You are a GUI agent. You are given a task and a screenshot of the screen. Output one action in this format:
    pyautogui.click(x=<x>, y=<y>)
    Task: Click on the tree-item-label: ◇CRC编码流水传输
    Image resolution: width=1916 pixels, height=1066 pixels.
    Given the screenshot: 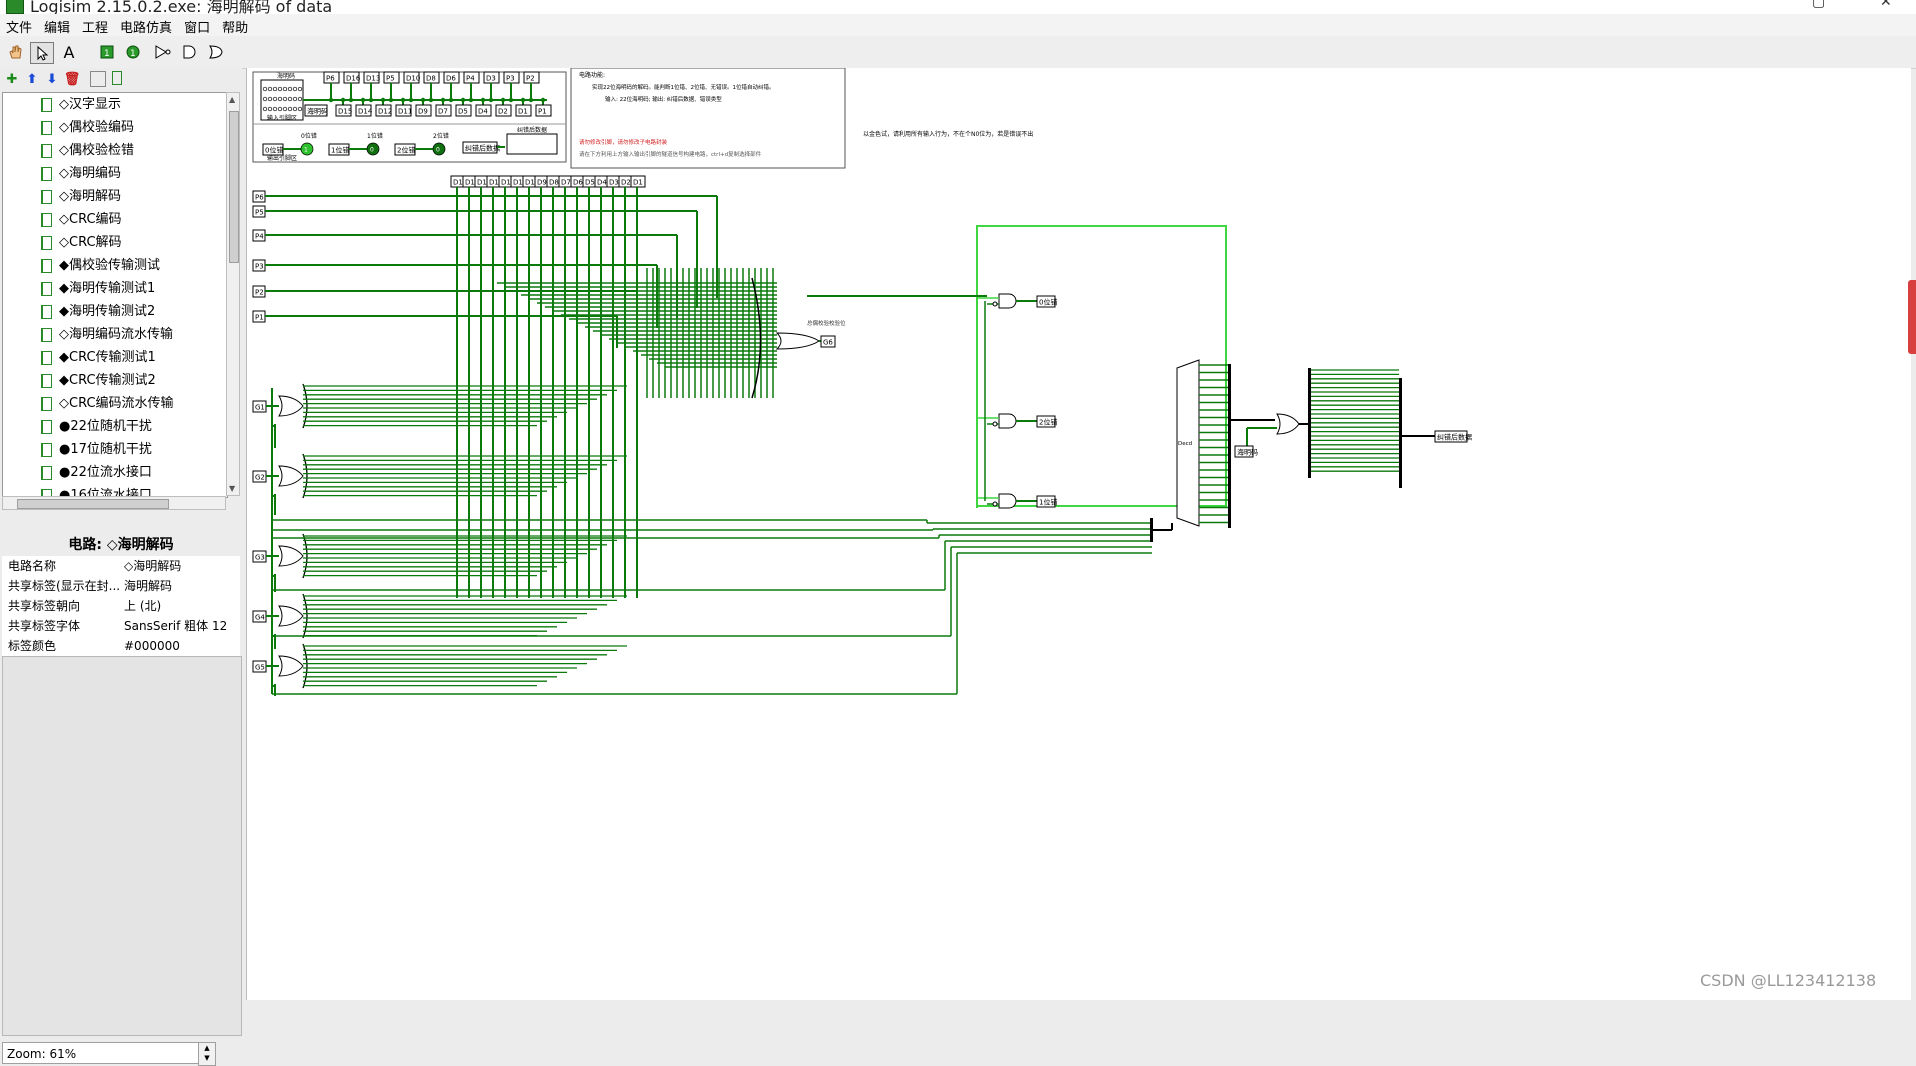 What is the action you would take?
    pyautogui.click(x=116, y=403)
    